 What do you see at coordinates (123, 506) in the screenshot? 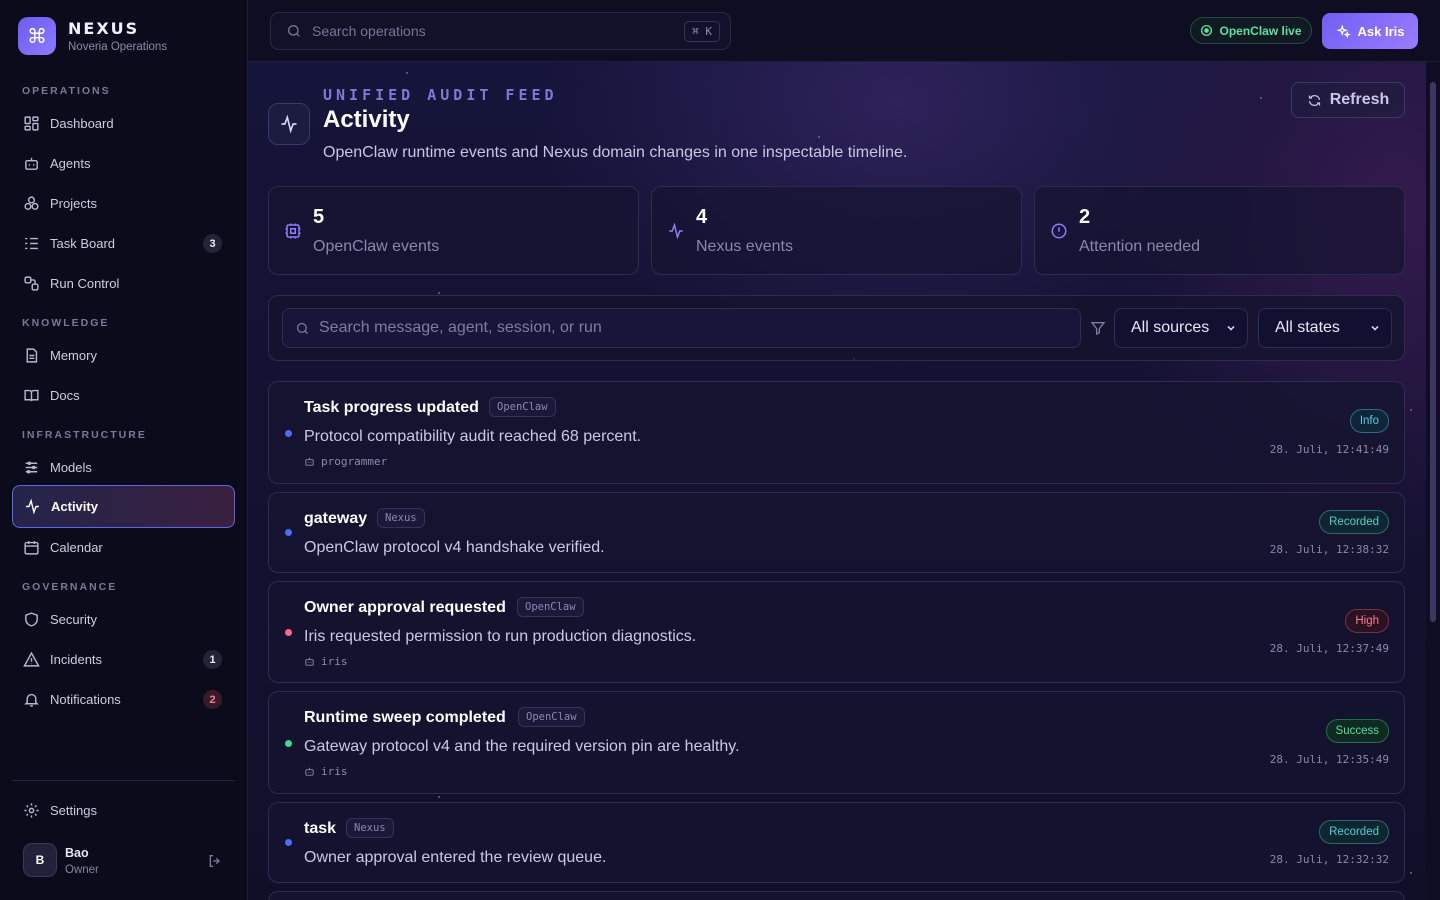
I see `sidebar-item-activity: Activity` at bounding box center [123, 506].